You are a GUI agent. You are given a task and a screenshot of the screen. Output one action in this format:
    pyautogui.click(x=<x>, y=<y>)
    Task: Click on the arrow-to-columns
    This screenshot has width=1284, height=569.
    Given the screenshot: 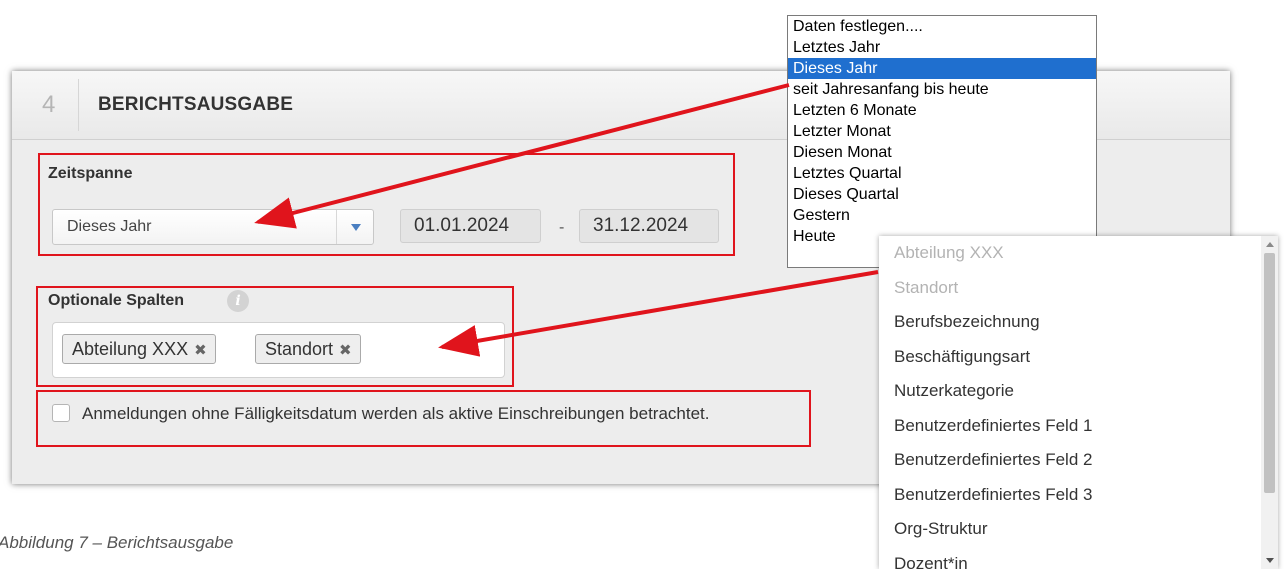 What is the action you would take?
    pyautogui.click(x=658, y=313)
    